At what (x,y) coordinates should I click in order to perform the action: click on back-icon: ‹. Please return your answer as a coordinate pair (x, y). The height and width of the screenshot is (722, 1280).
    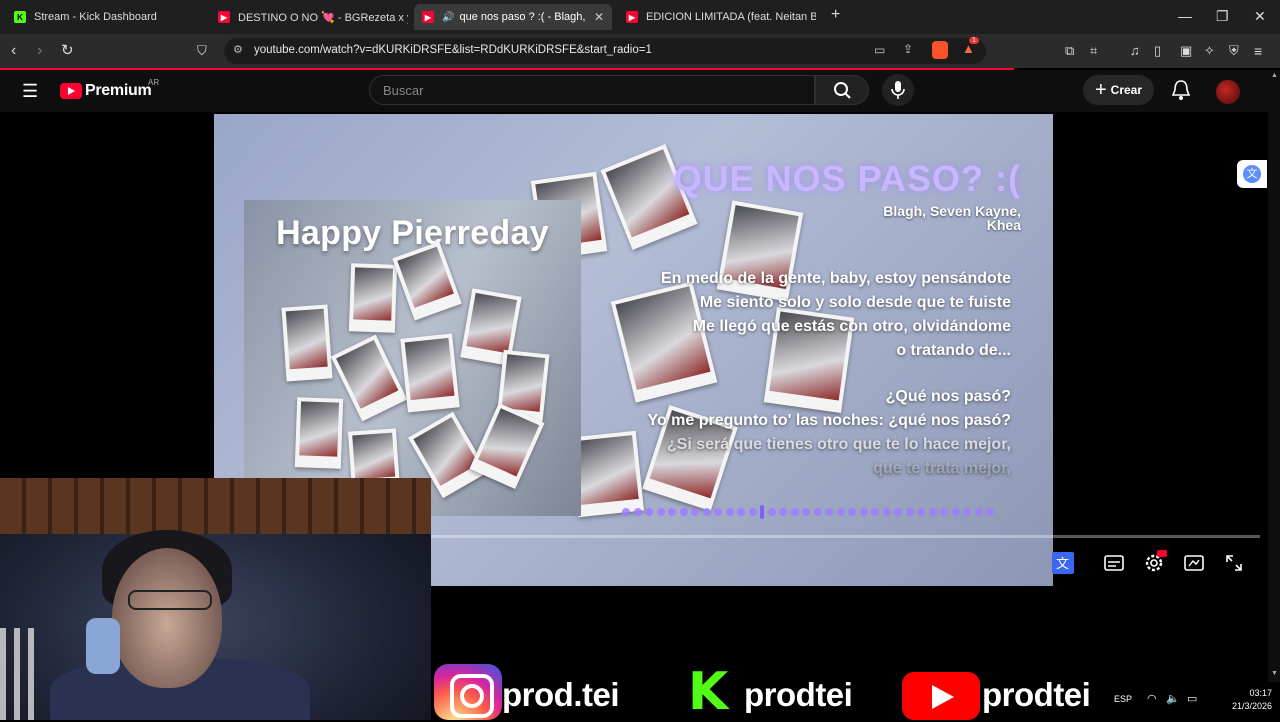
    Looking at the image, I should click on (13, 51).